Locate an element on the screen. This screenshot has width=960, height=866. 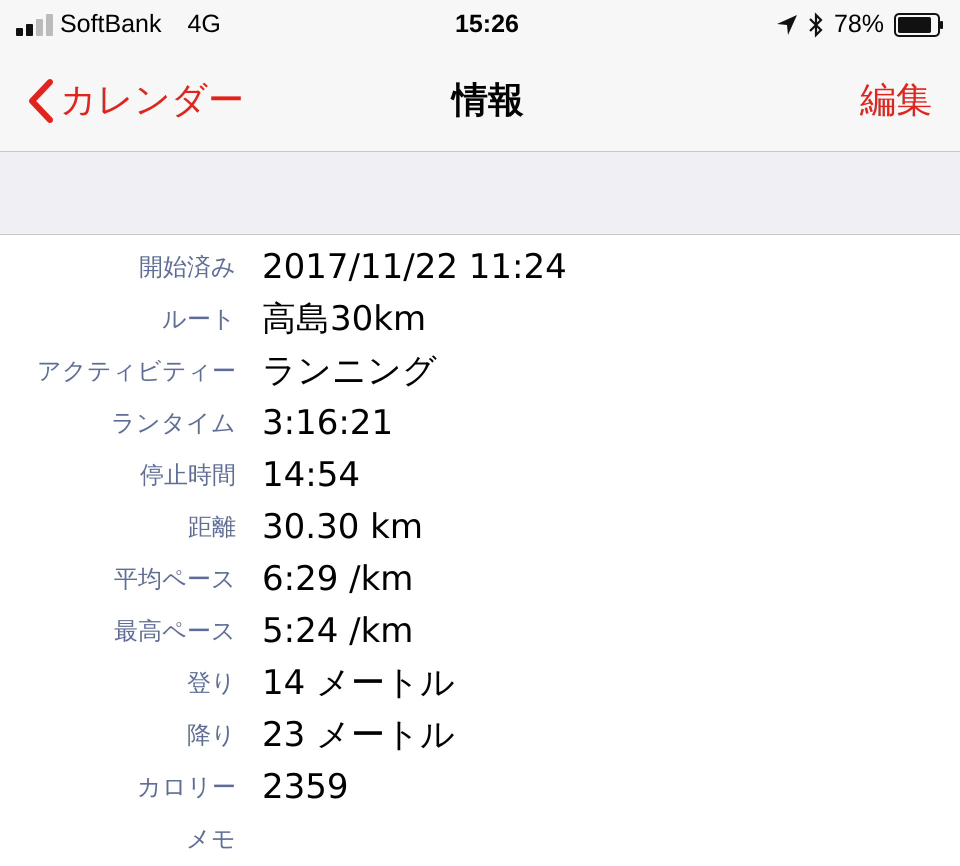
field-value: 2359 is located at coordinates (305, 787).